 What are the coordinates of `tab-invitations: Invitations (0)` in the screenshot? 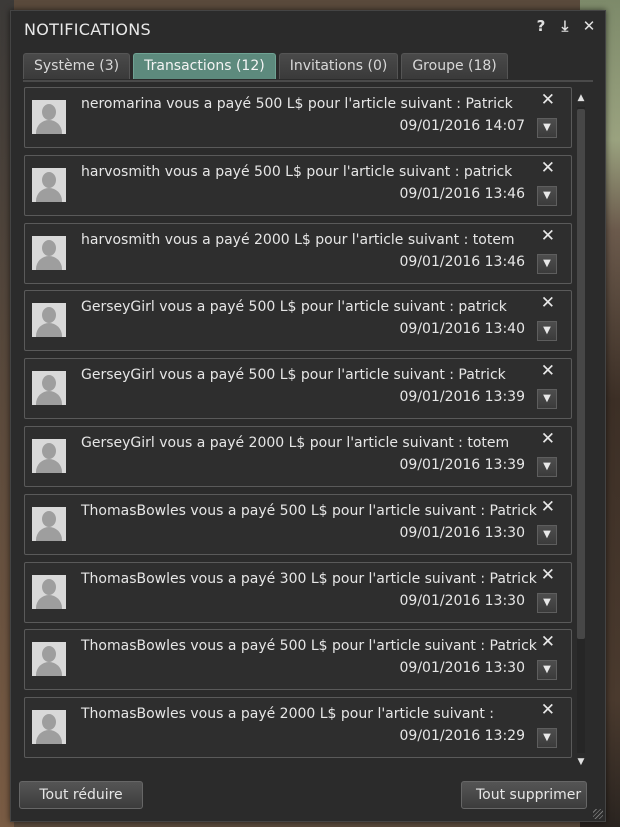 It's located at (338, 66).